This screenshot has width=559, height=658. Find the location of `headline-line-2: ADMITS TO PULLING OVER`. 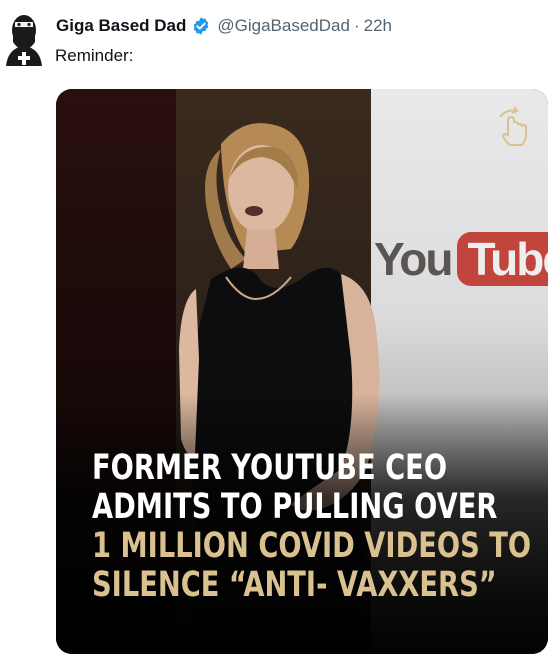

headline-line-2: ADMITS TO PULLING OVER is located at coordinates (295, 507).